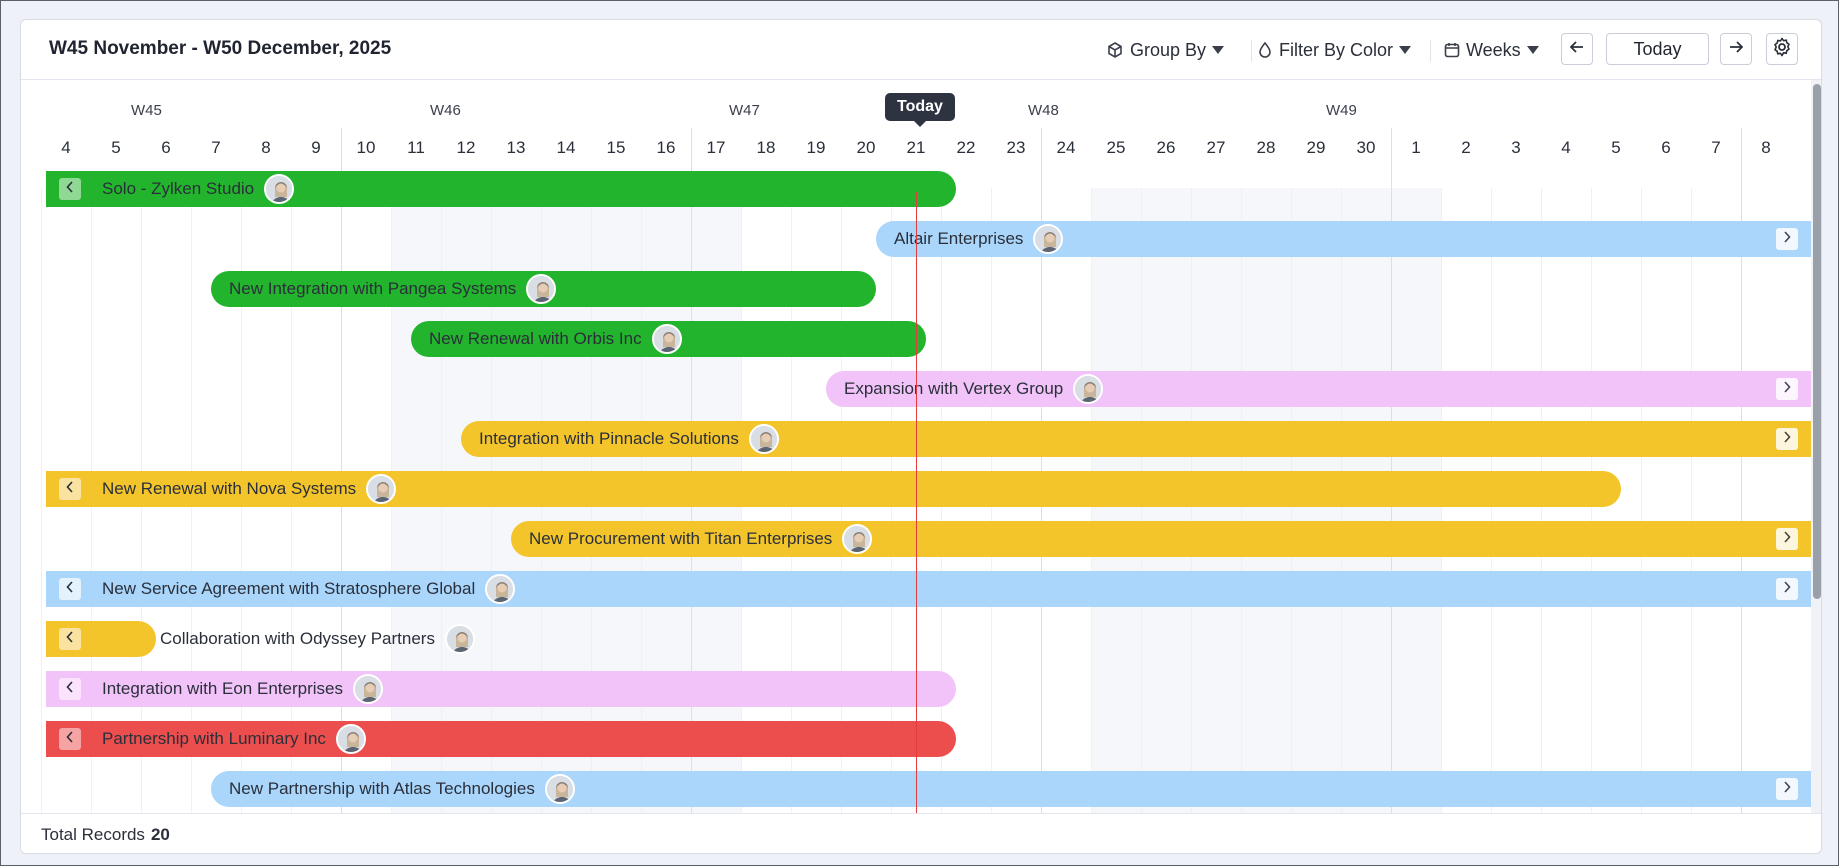 This screenshot has width=1839, height=866. I want to click on next-button, so click(1736, 49).